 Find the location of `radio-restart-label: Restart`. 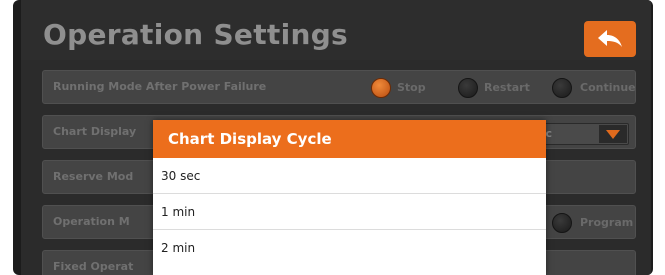

radio-restart-label: Restart is located at coordinates (507, 87).